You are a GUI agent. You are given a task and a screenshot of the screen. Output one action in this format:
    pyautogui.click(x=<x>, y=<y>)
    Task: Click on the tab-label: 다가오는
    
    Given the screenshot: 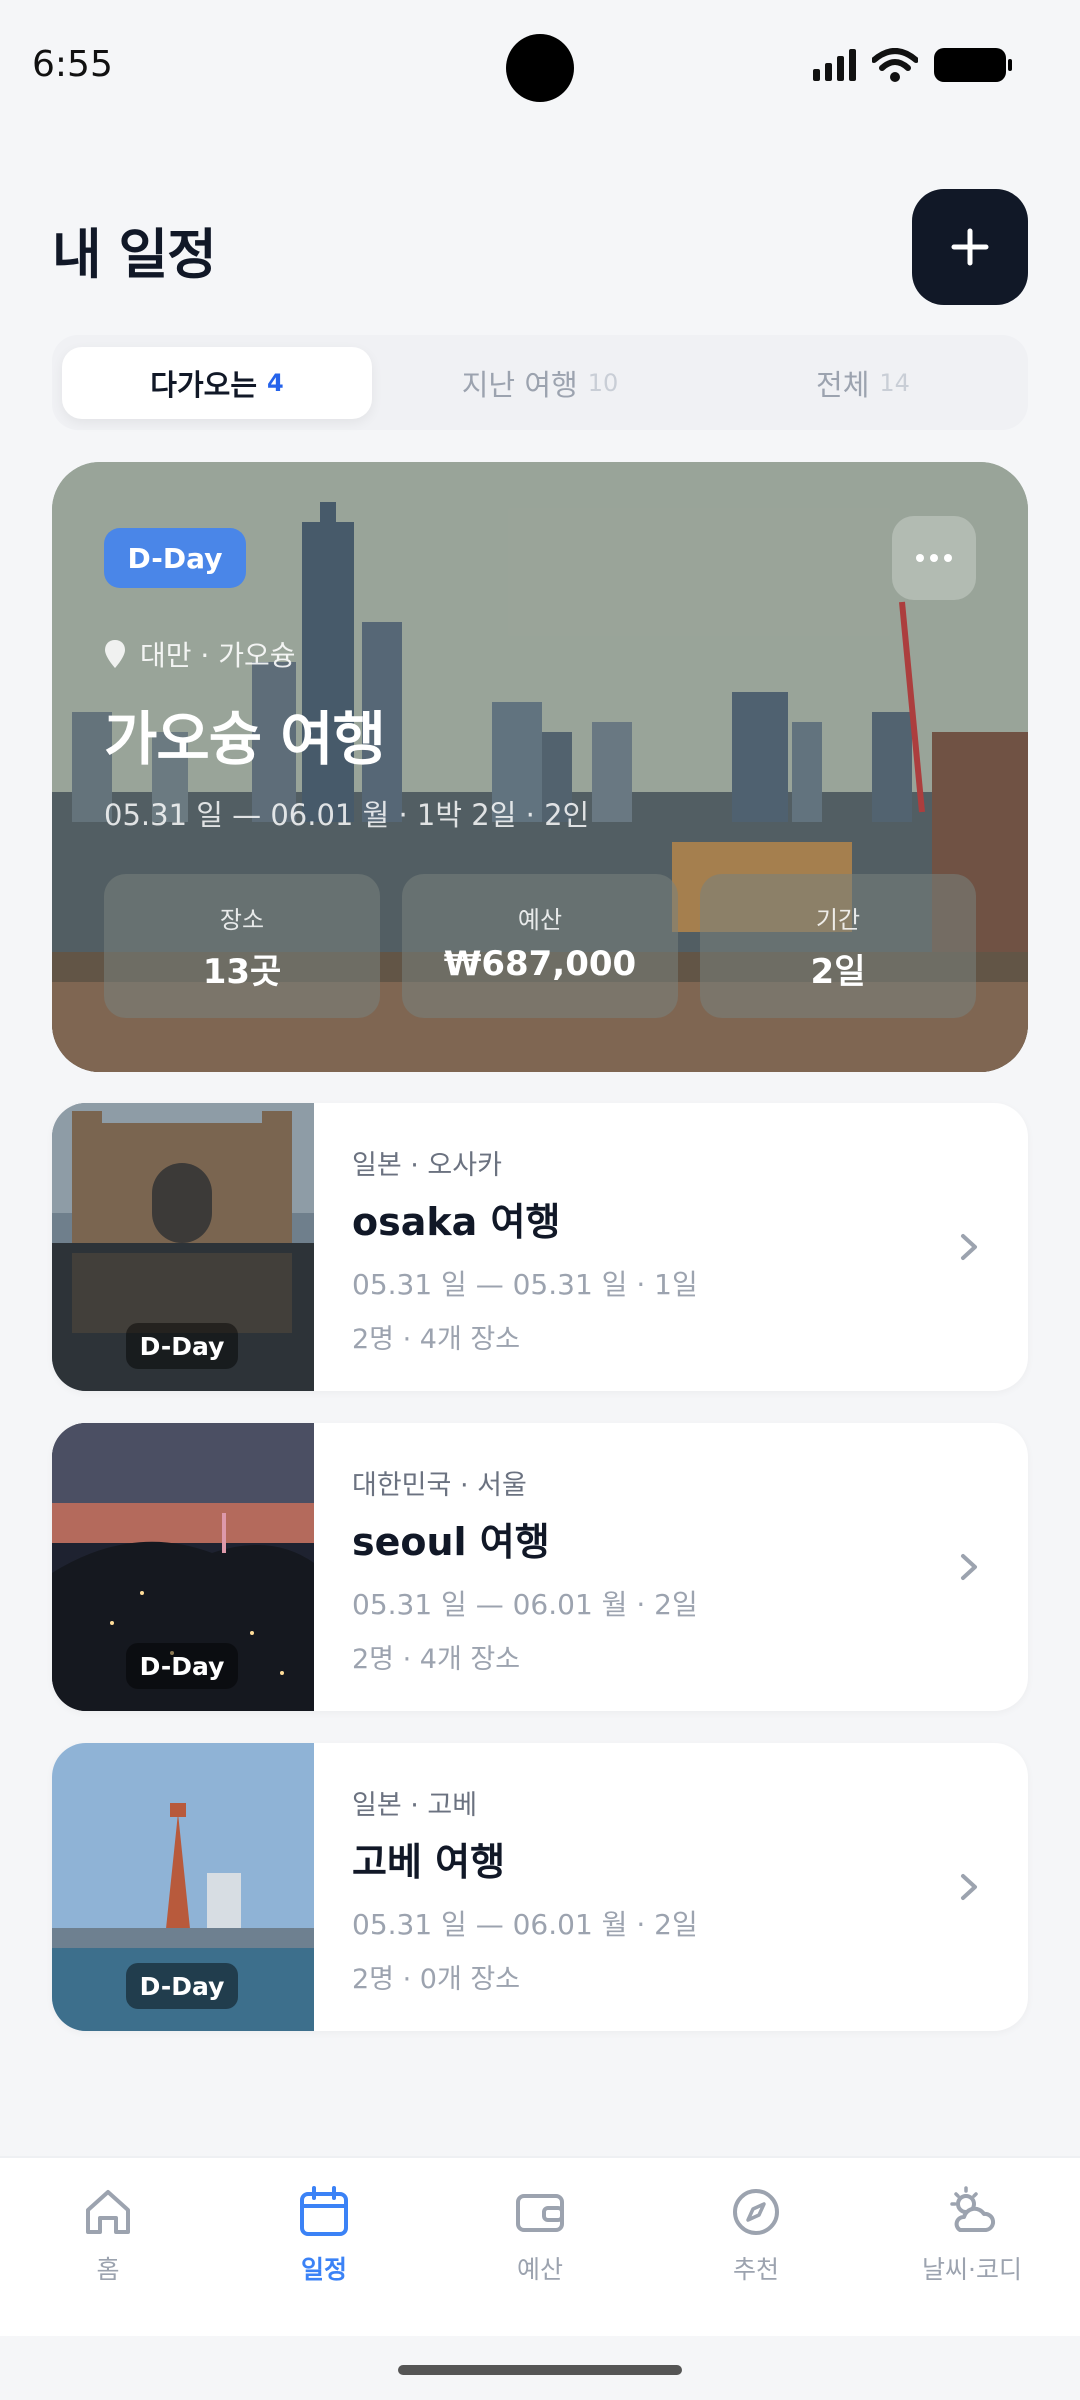 What is the action you would take?
    pyautogui.click(x=204, y=385)
    